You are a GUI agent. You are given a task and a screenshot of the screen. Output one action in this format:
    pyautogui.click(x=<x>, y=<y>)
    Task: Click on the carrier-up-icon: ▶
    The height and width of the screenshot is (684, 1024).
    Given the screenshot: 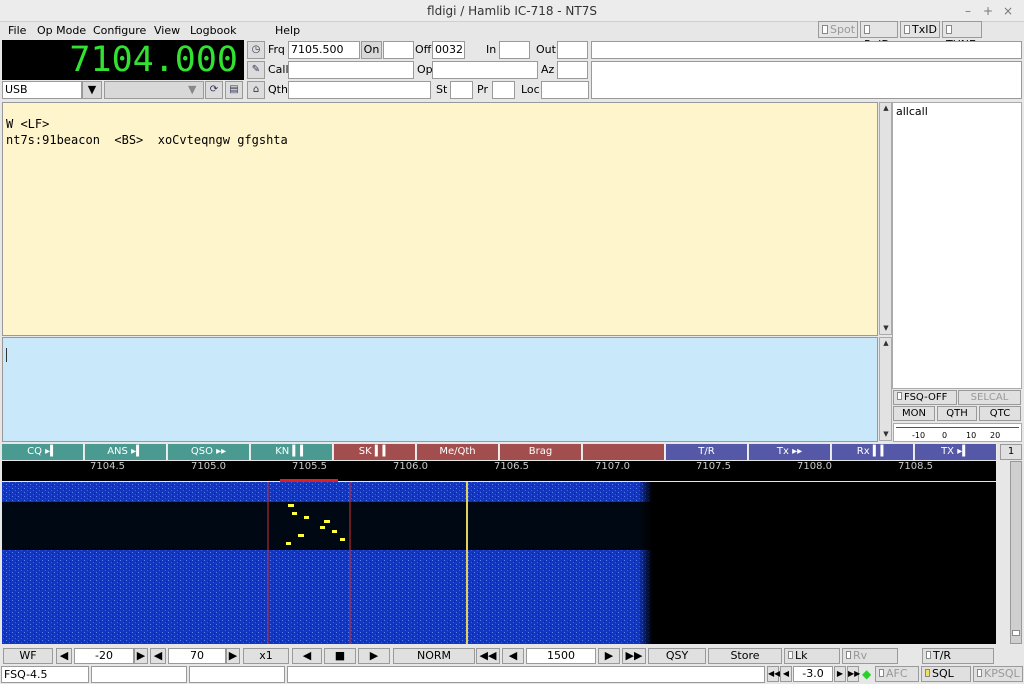 What is the action you would take?
    pyautogui.click(x=609, y=656)
    